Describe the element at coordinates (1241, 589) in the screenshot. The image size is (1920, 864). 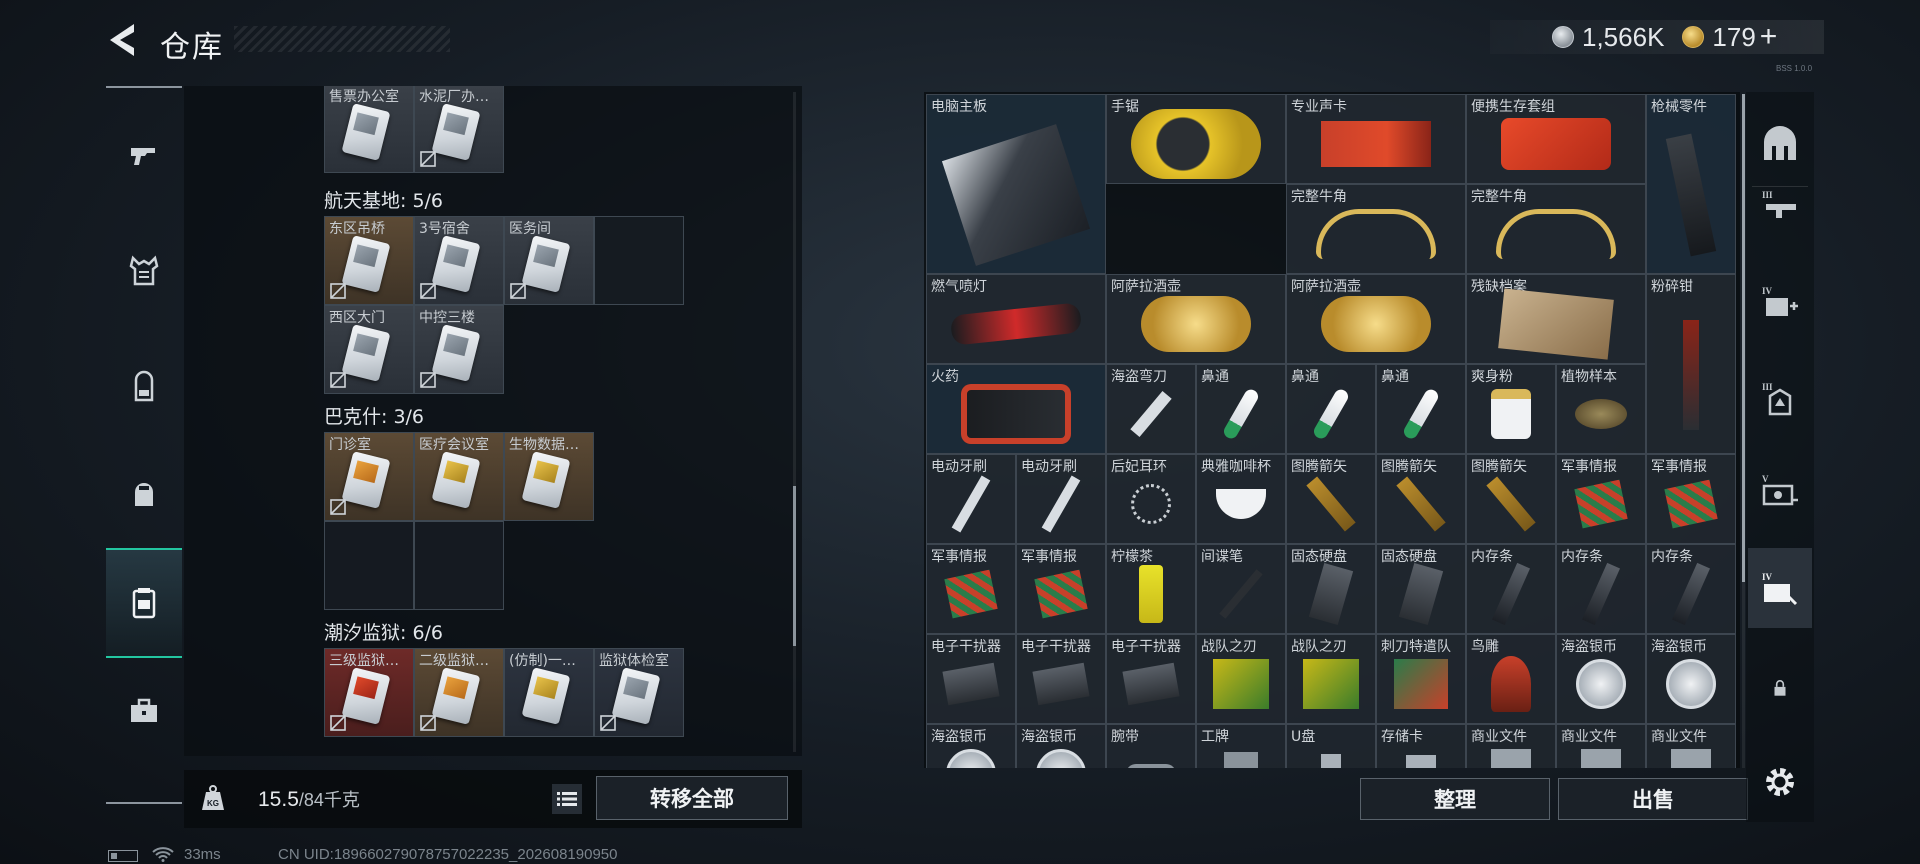
I see `inventory-item: 间谍笔` at that location.